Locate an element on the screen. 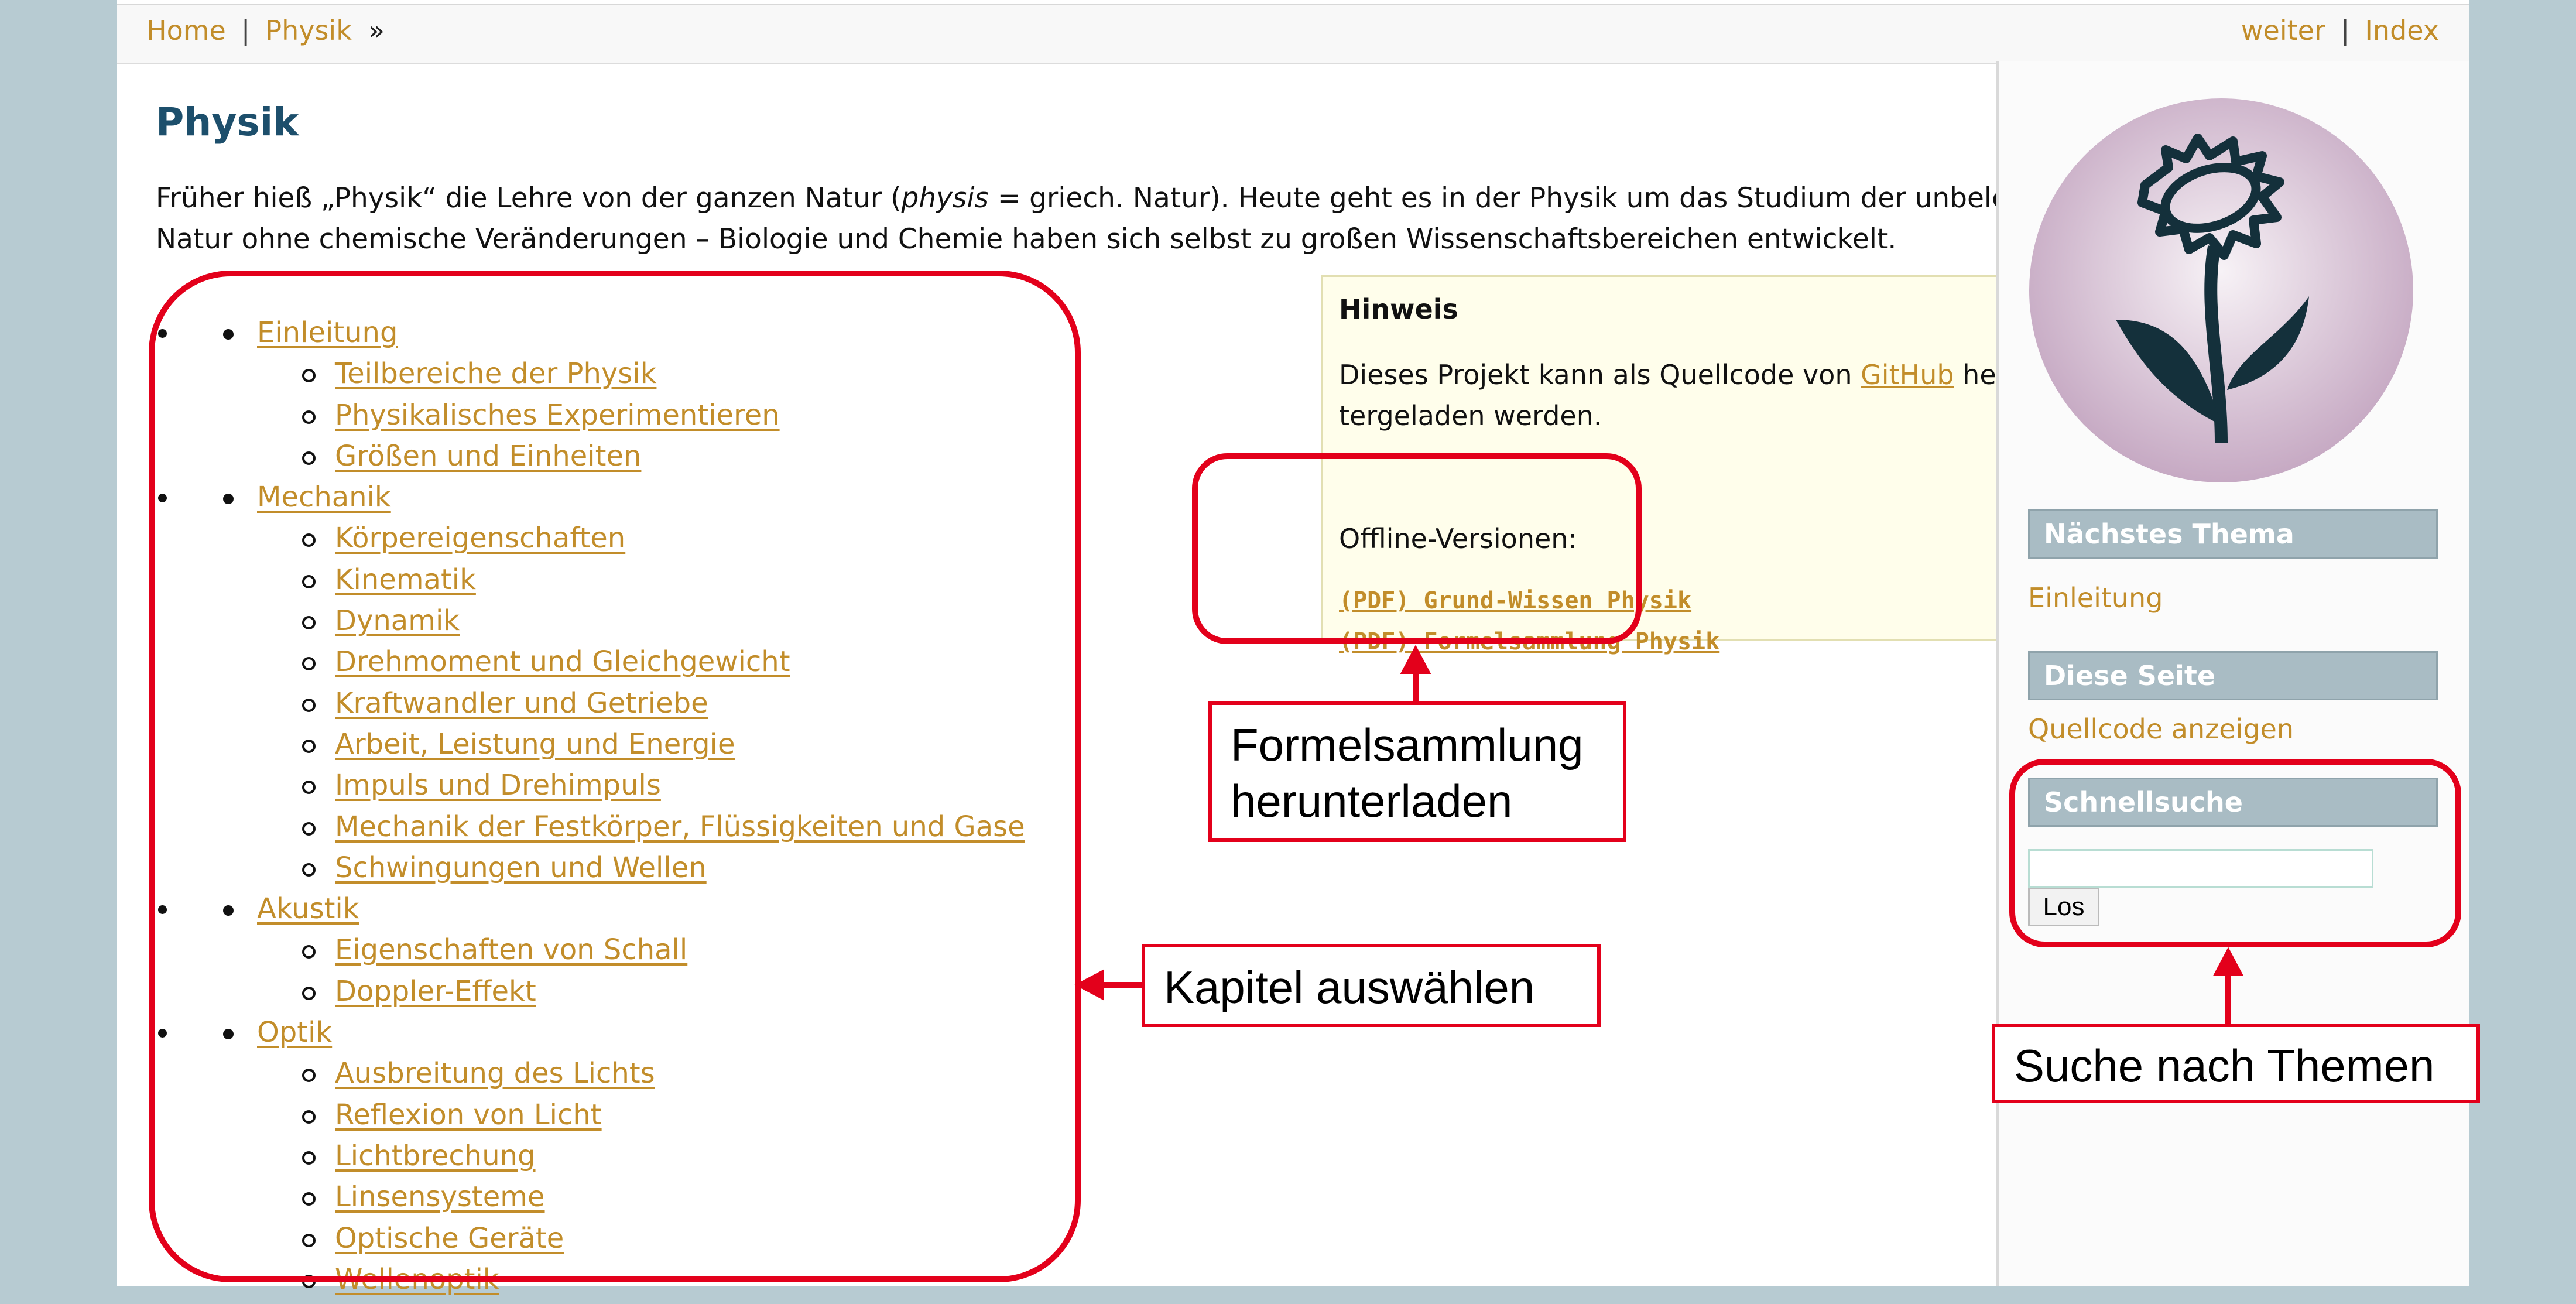 Image resolution: width=2576 pixels, height=1304 pixels. offline-versions-highlight is located at coordinates (1417, 548).